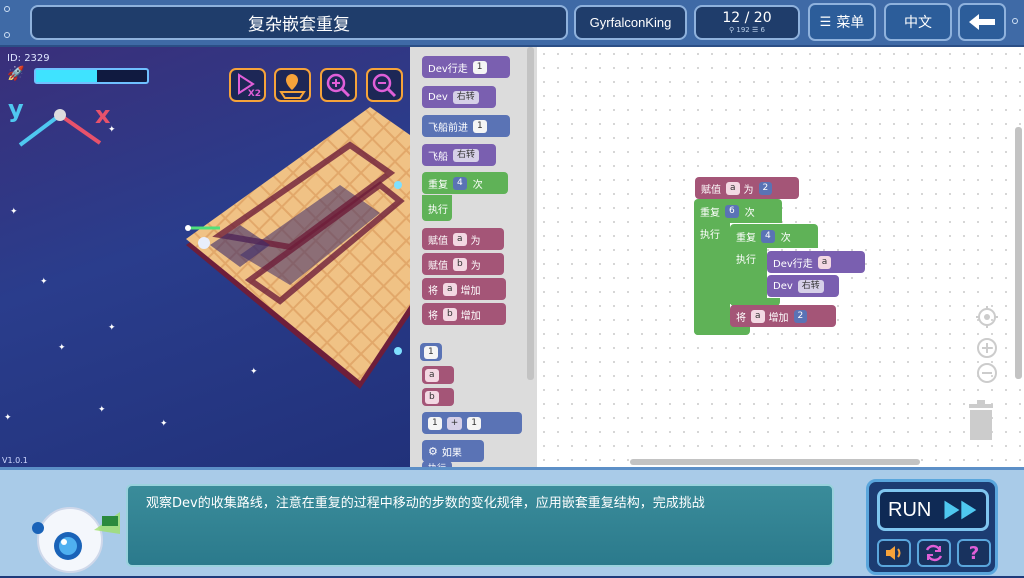  What do you see at coordinates (748, 276) in the screenshot?
I see `inner-repeat-body: 执行` at bounding box center [748, 276].